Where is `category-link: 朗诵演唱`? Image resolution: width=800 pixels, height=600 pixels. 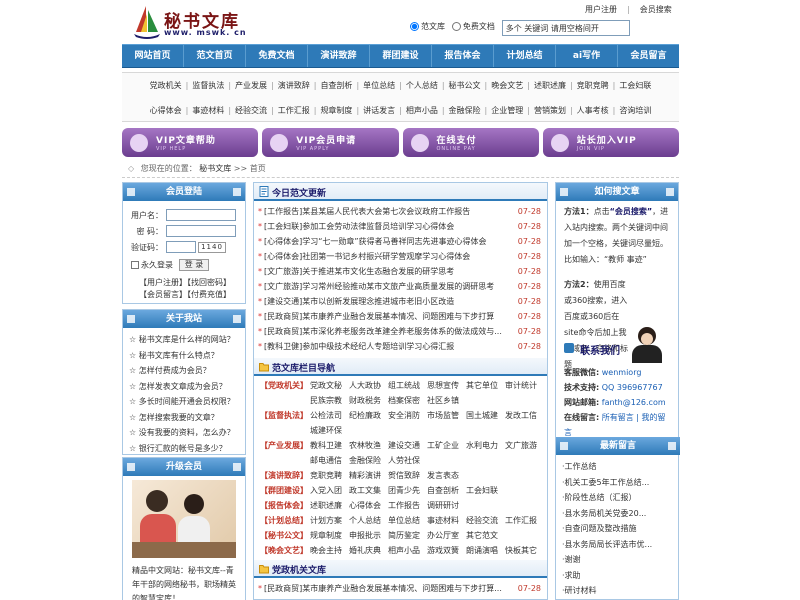 category-link: 朗诵演唱 is located at coordinates (485, 550).